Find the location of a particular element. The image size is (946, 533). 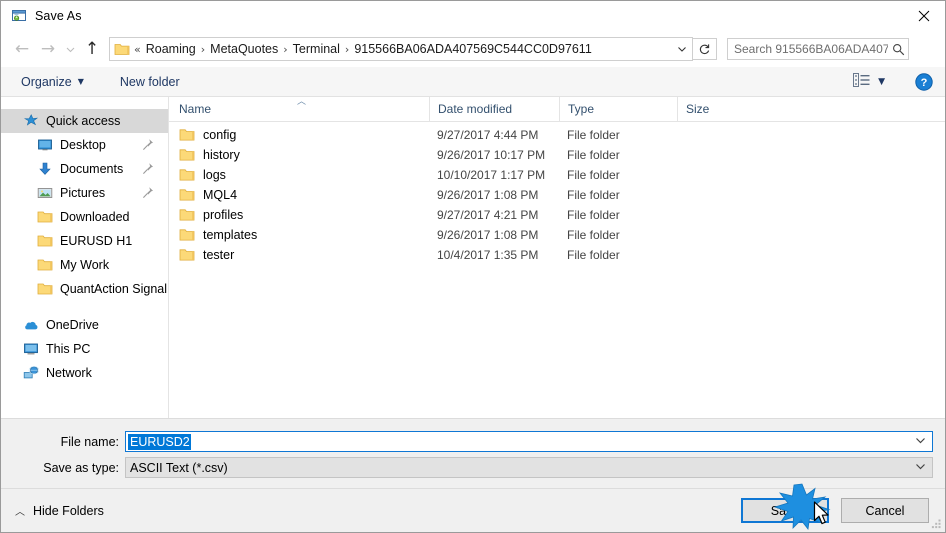

breadcrumb-item-instance: 915566BA06ADA407569C544CC0D97611 is located at coordinates (472, 49).